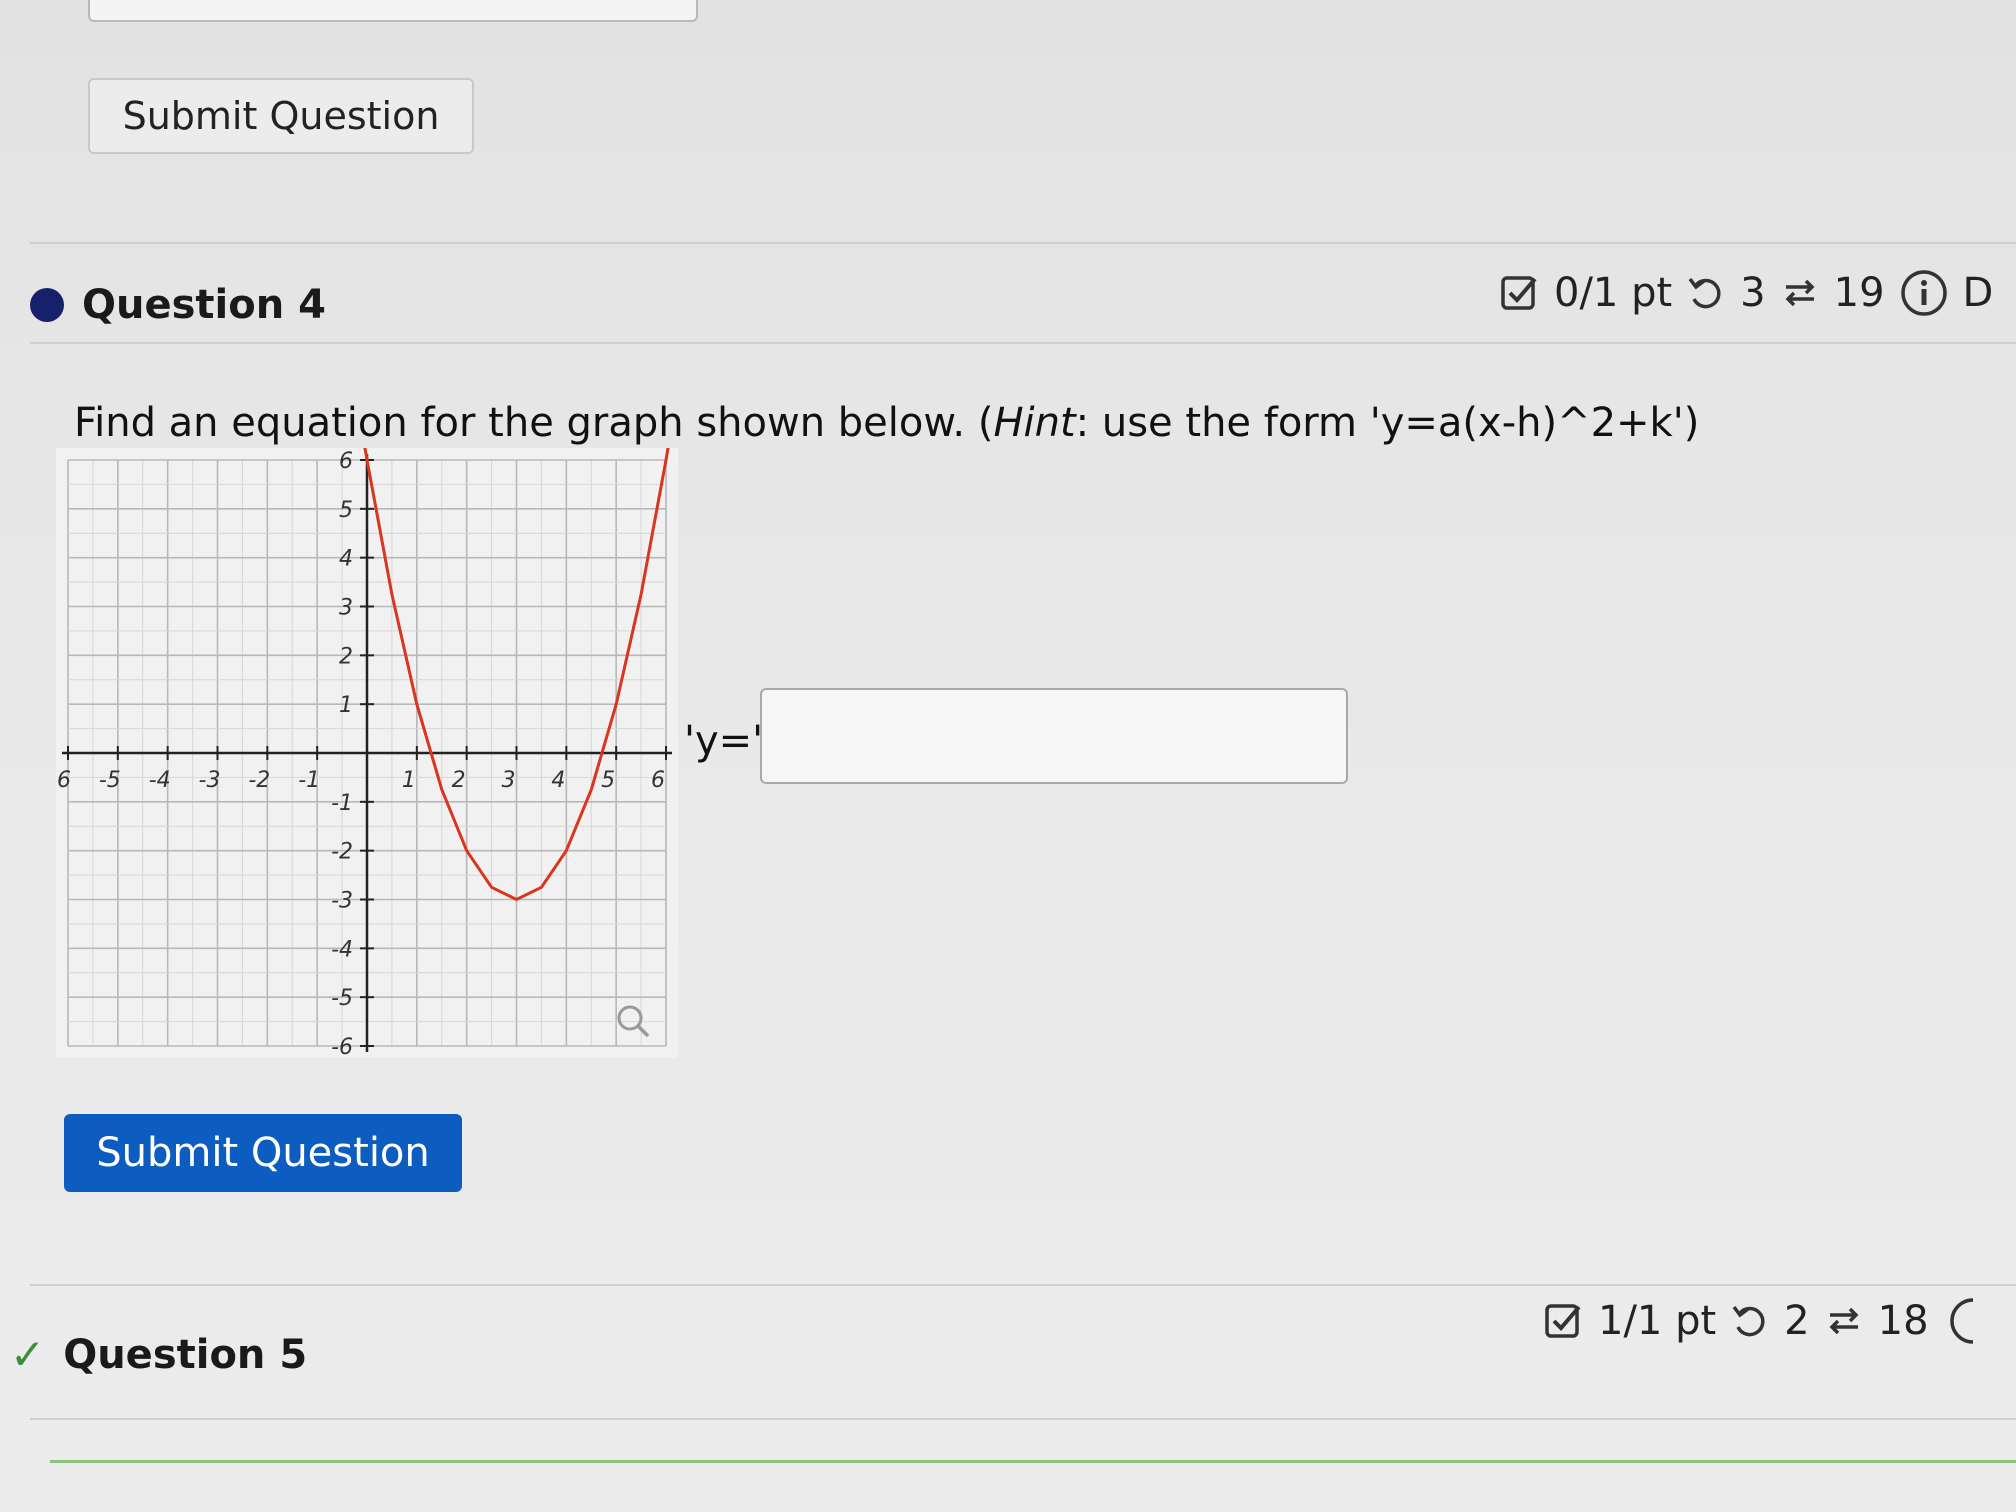 The height and width of the screenshot is (1512, 2016). Describe the element at coordinates (309, 780) in the screenshot. I see `x-tick-label: -1` at that location.